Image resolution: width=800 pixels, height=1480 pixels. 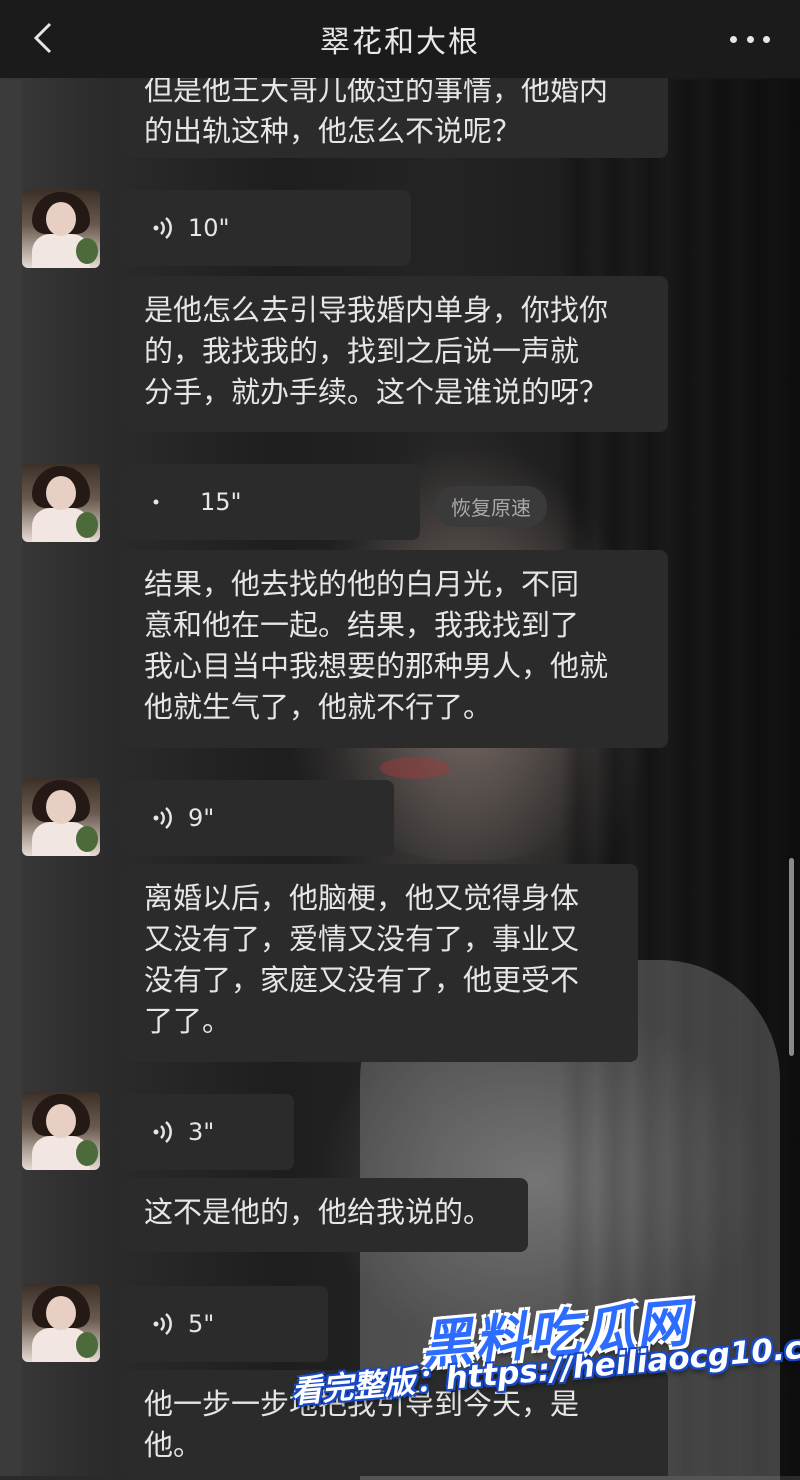 I want to click on voice-message: 10", so click(x=262, y=228).